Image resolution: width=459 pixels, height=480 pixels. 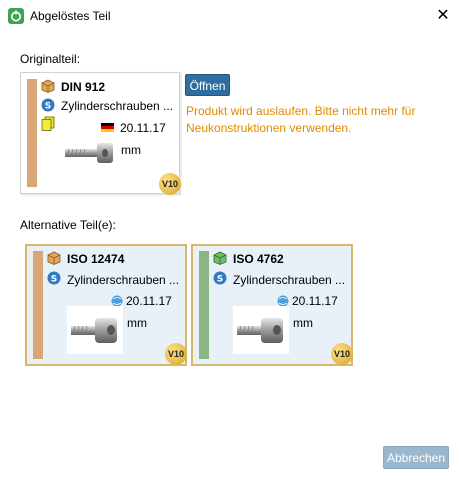 What do you see at coordinates (68, 225) in the screenshot?
I see `alternatives-section-label: Alternative Teil(e):` at bounding box center [68, 225].